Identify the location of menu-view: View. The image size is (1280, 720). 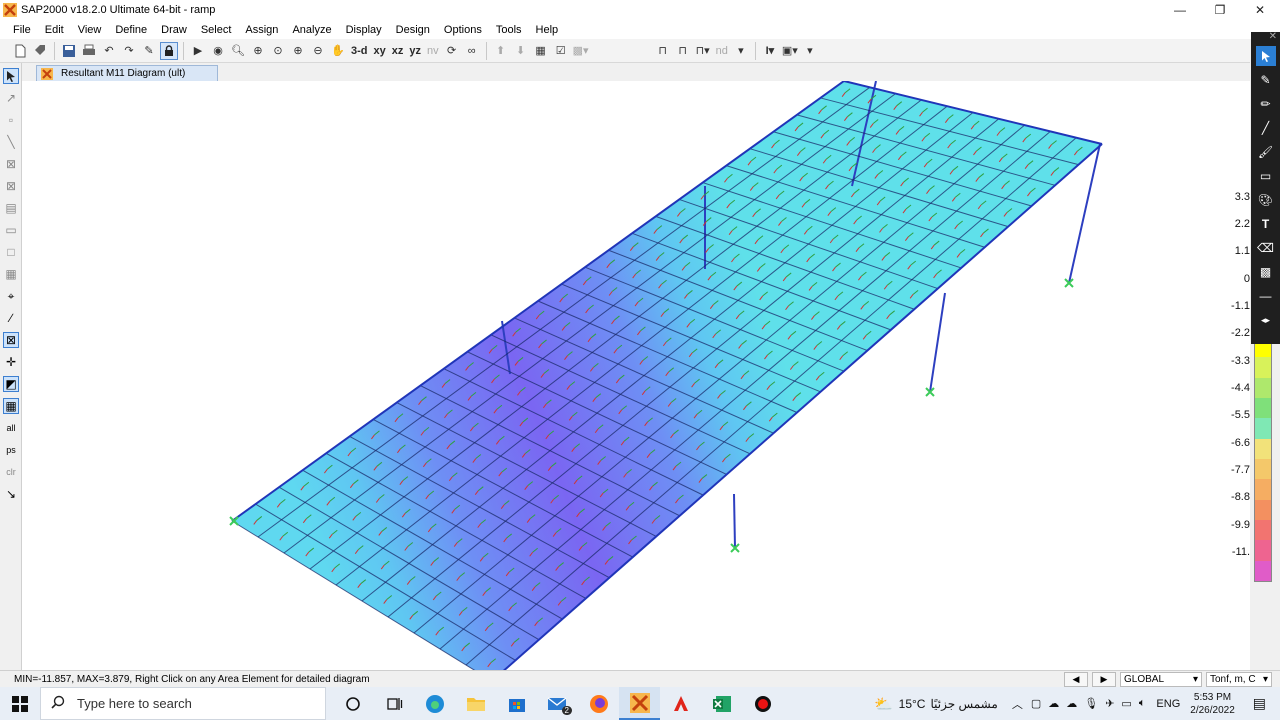
(90, 30).